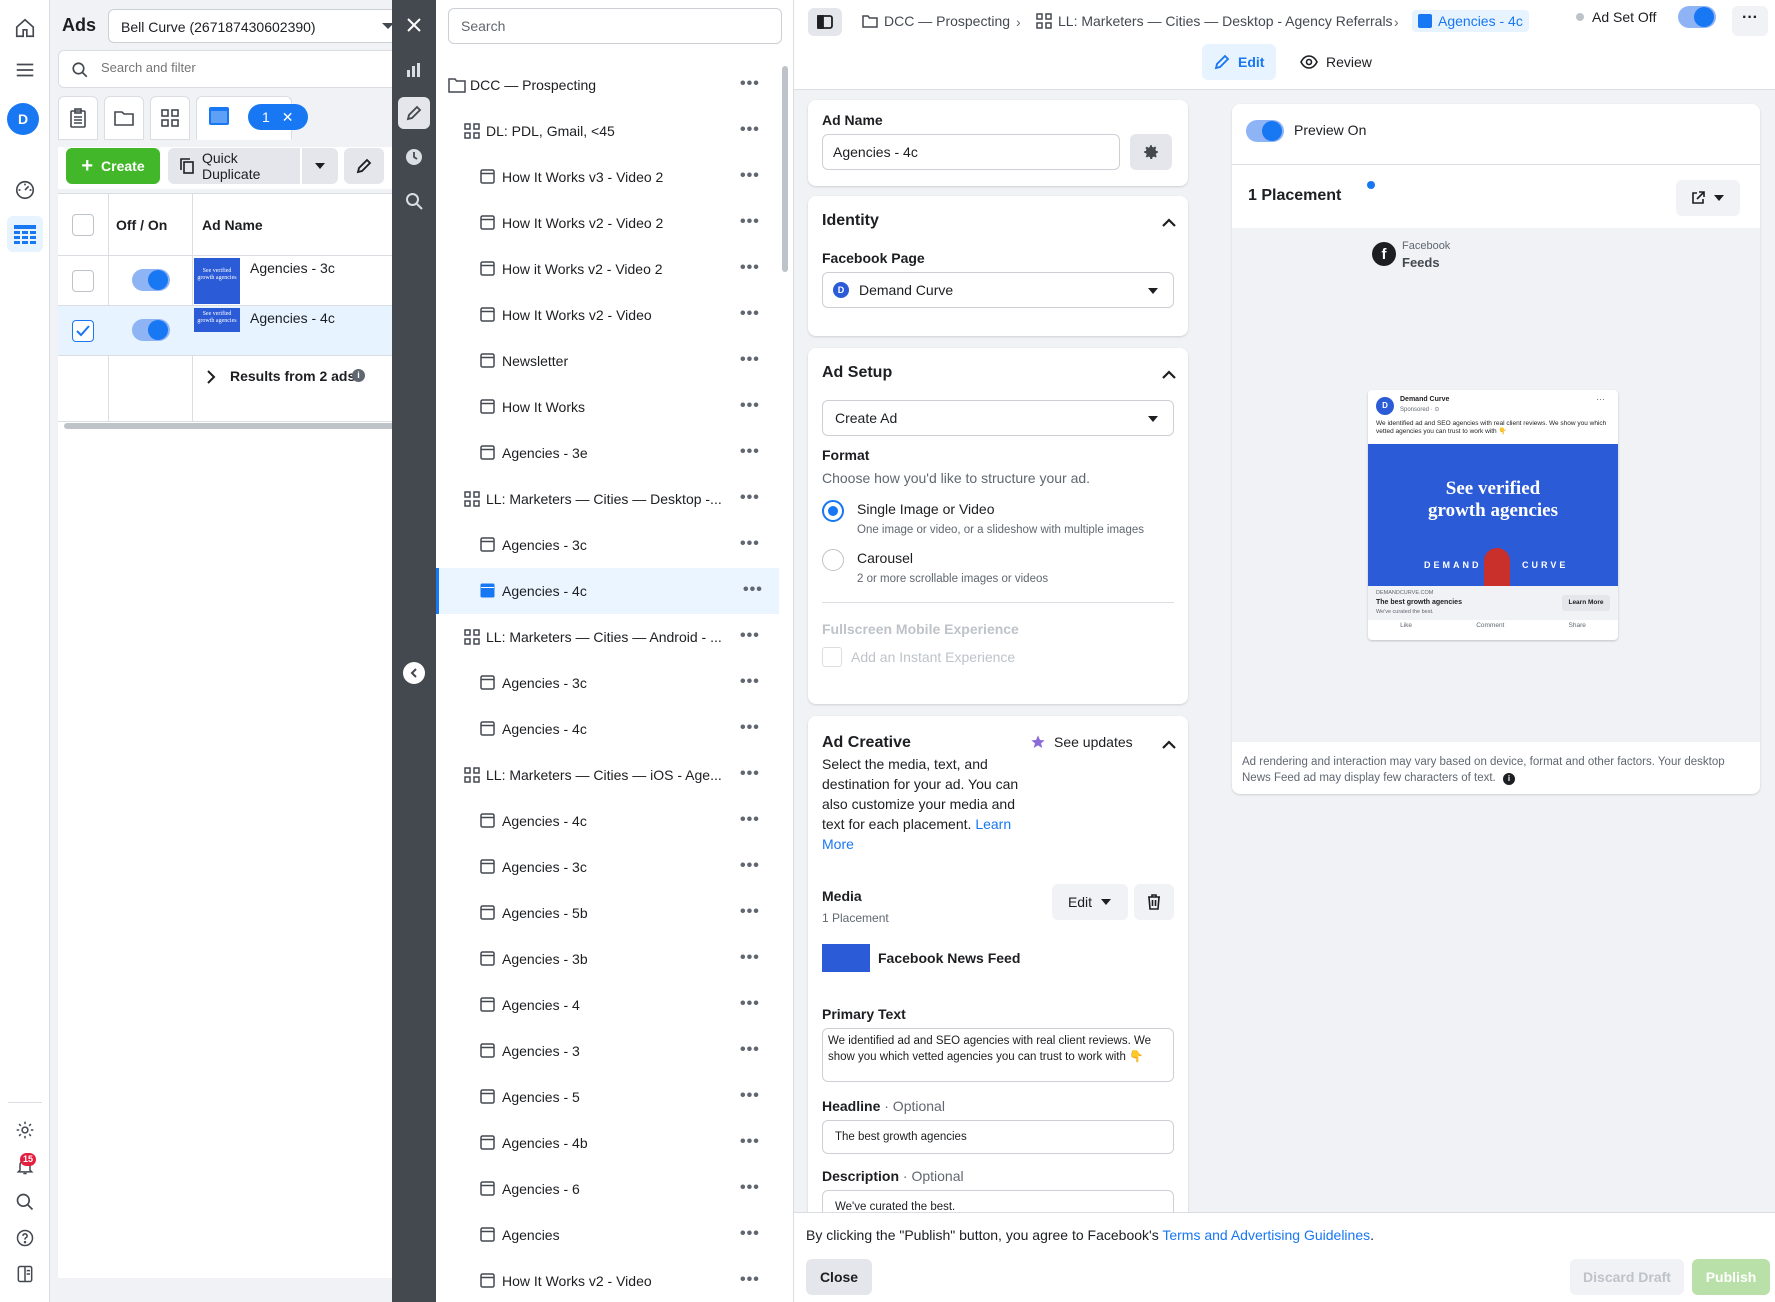 The height and width of the screenshot is (1302, 1775). What do you see at coordinates (25, 1202) in the screenshot?
I see `search-icon` at bounding box center [25, 1202].